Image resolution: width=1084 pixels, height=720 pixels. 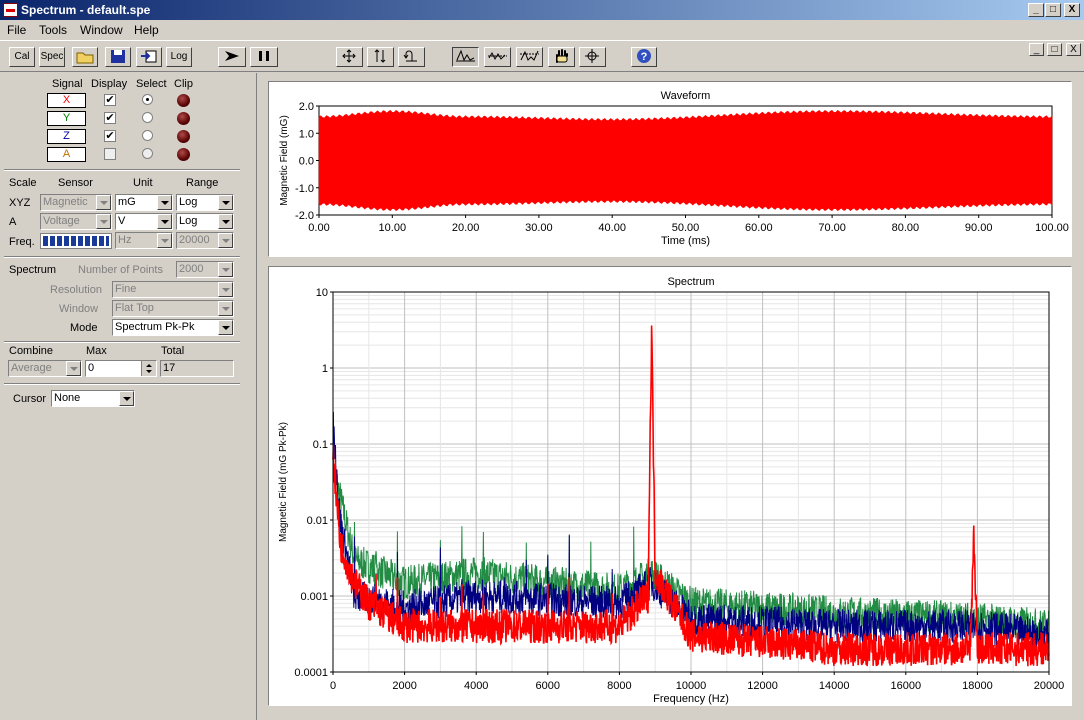 I want to click on clip-a-indicator, so click(x=183, y=154).